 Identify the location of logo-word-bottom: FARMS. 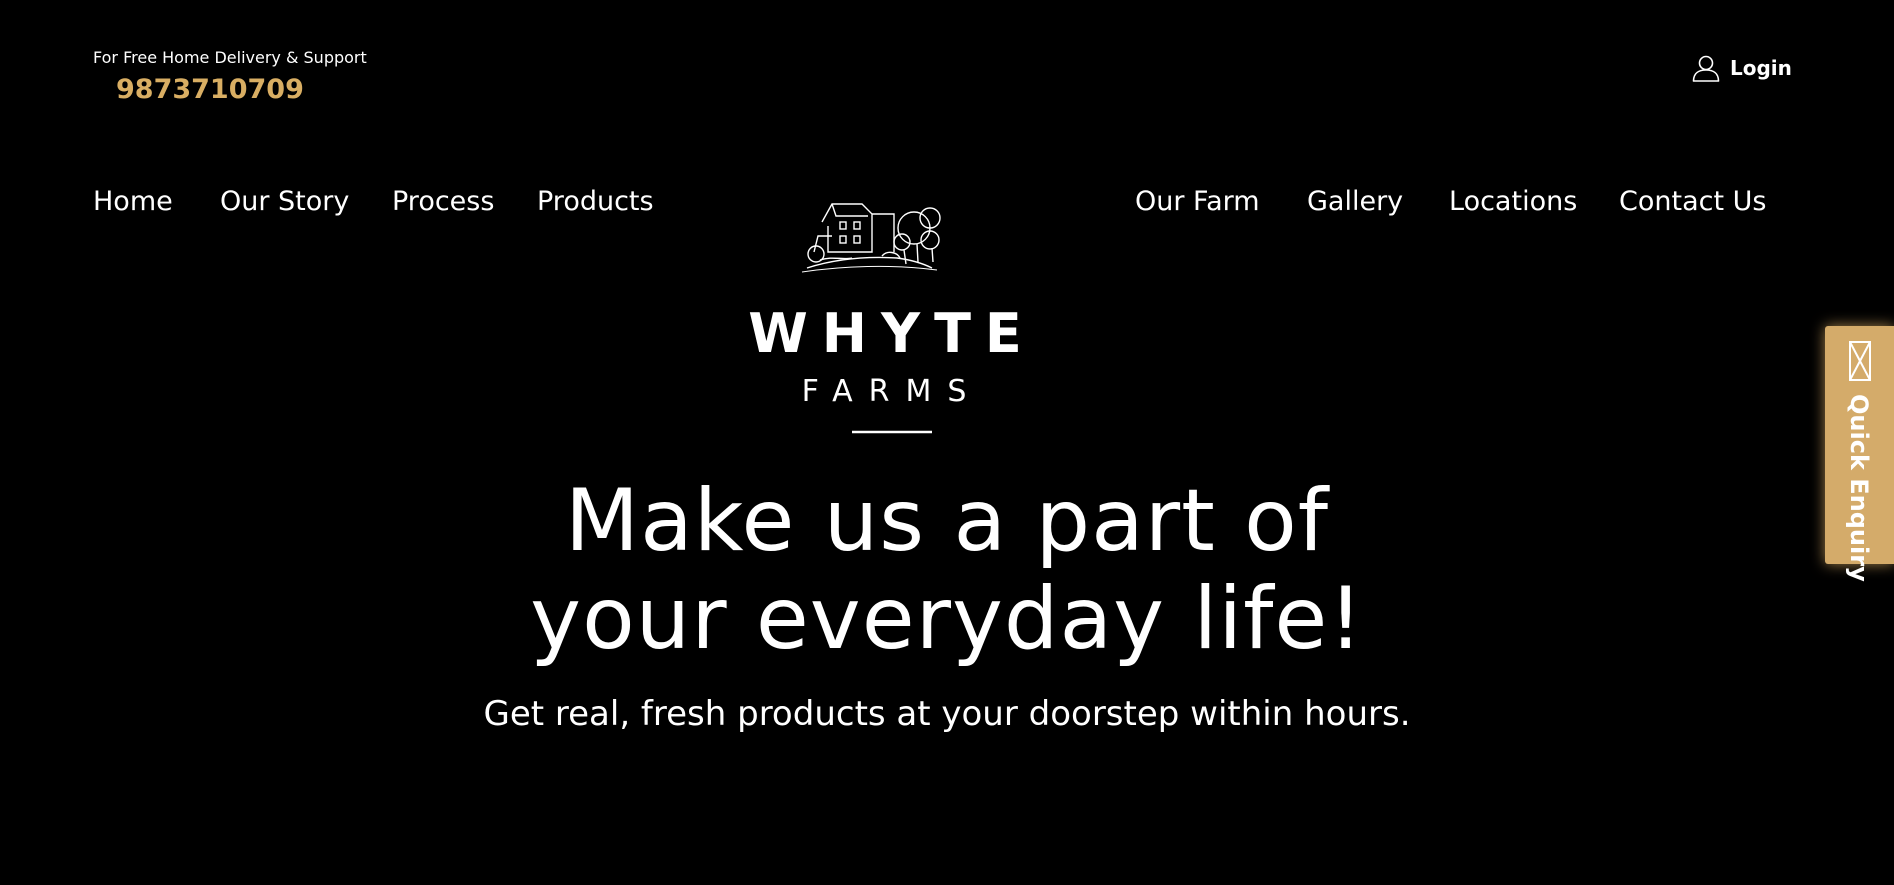
(892, 391).